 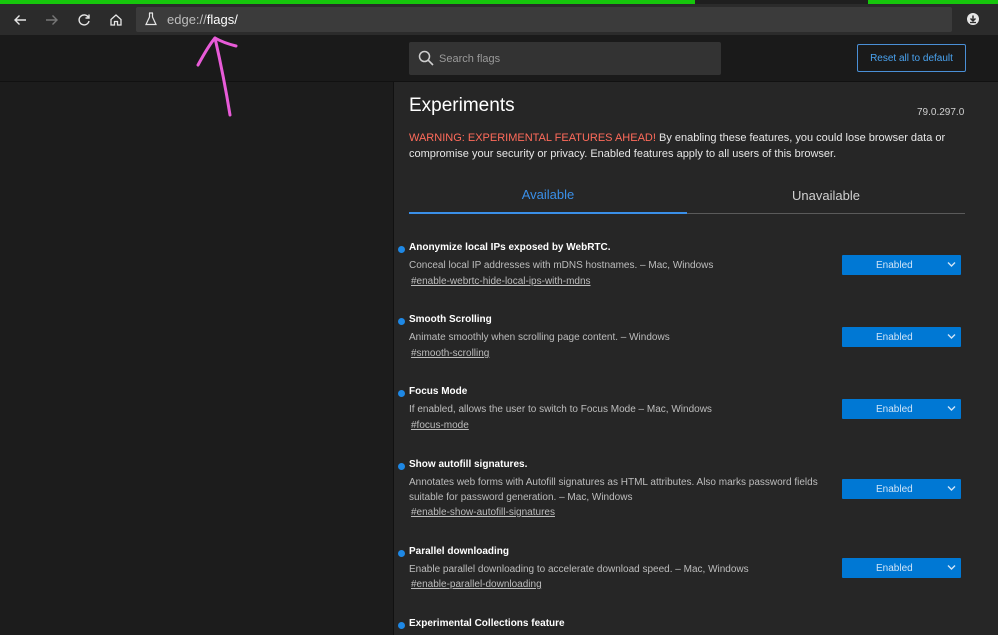 I want to click on refresh-button, so click(x=84, y=19).